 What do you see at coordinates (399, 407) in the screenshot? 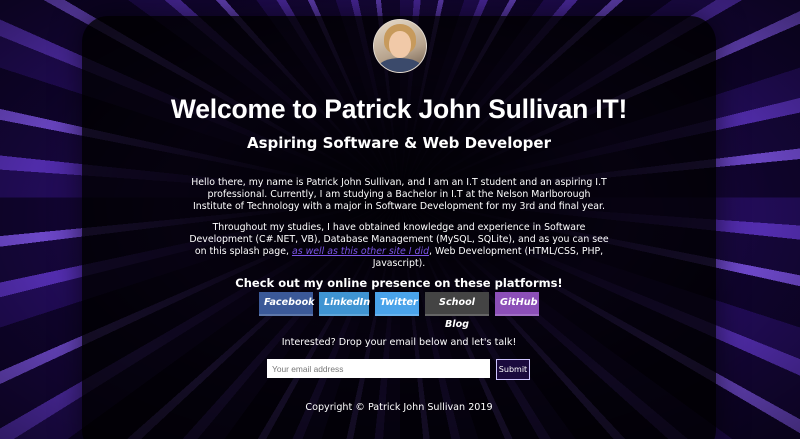
I see `copyright-text: Copyright © Patrick John Sullivan 2019` at bounding box center [399, 407].